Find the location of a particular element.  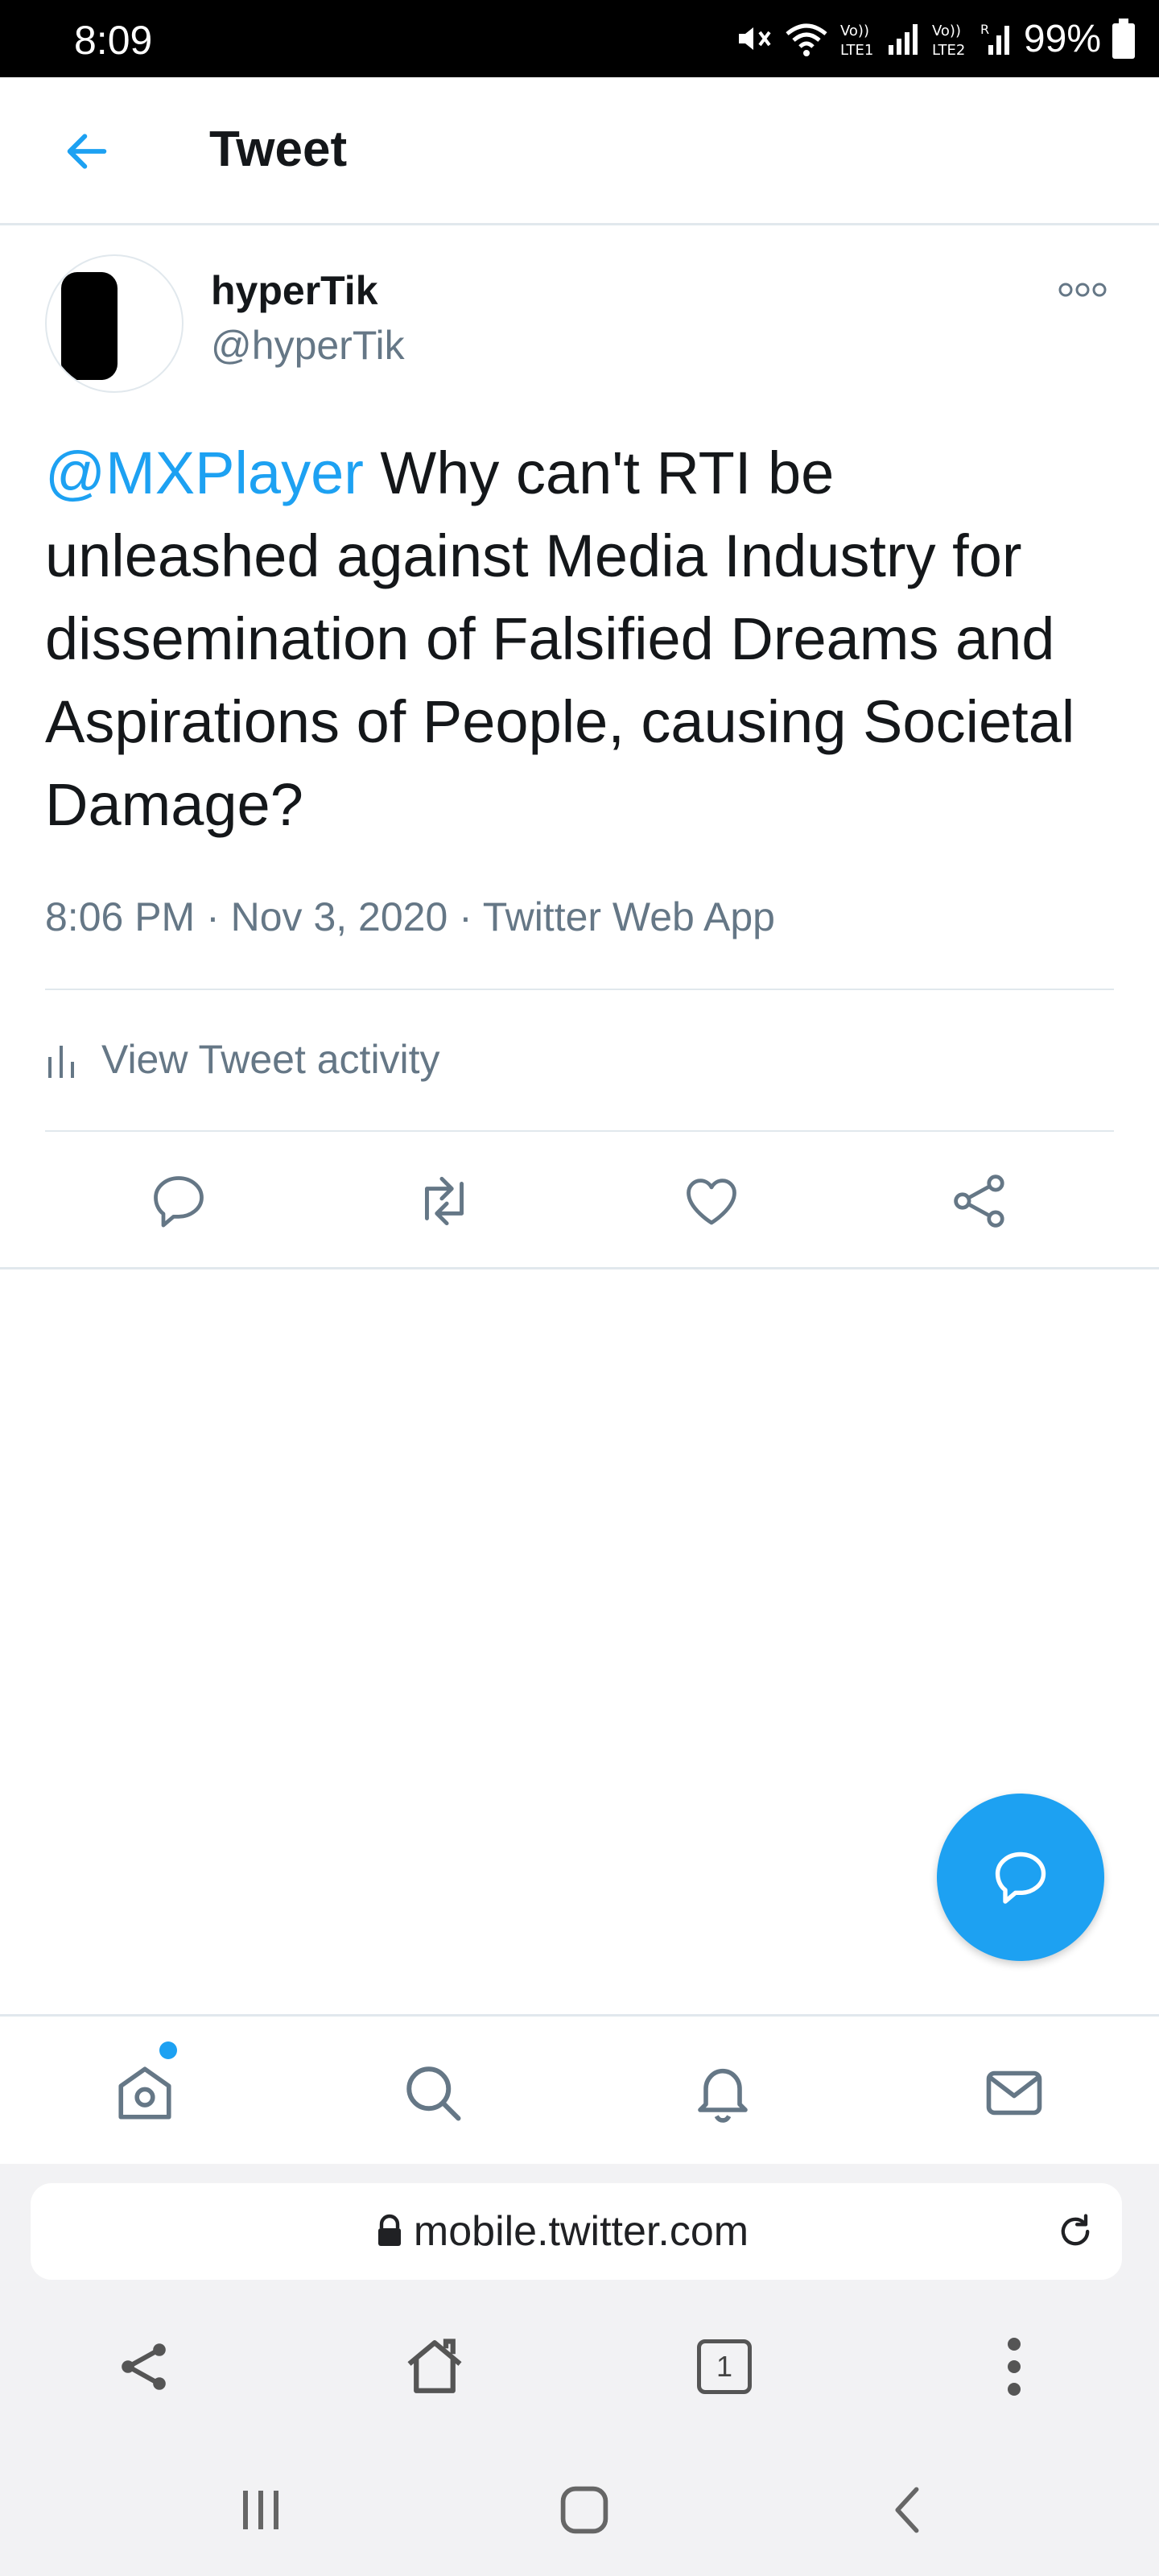

like-button is located at coordinates (711, 1201).